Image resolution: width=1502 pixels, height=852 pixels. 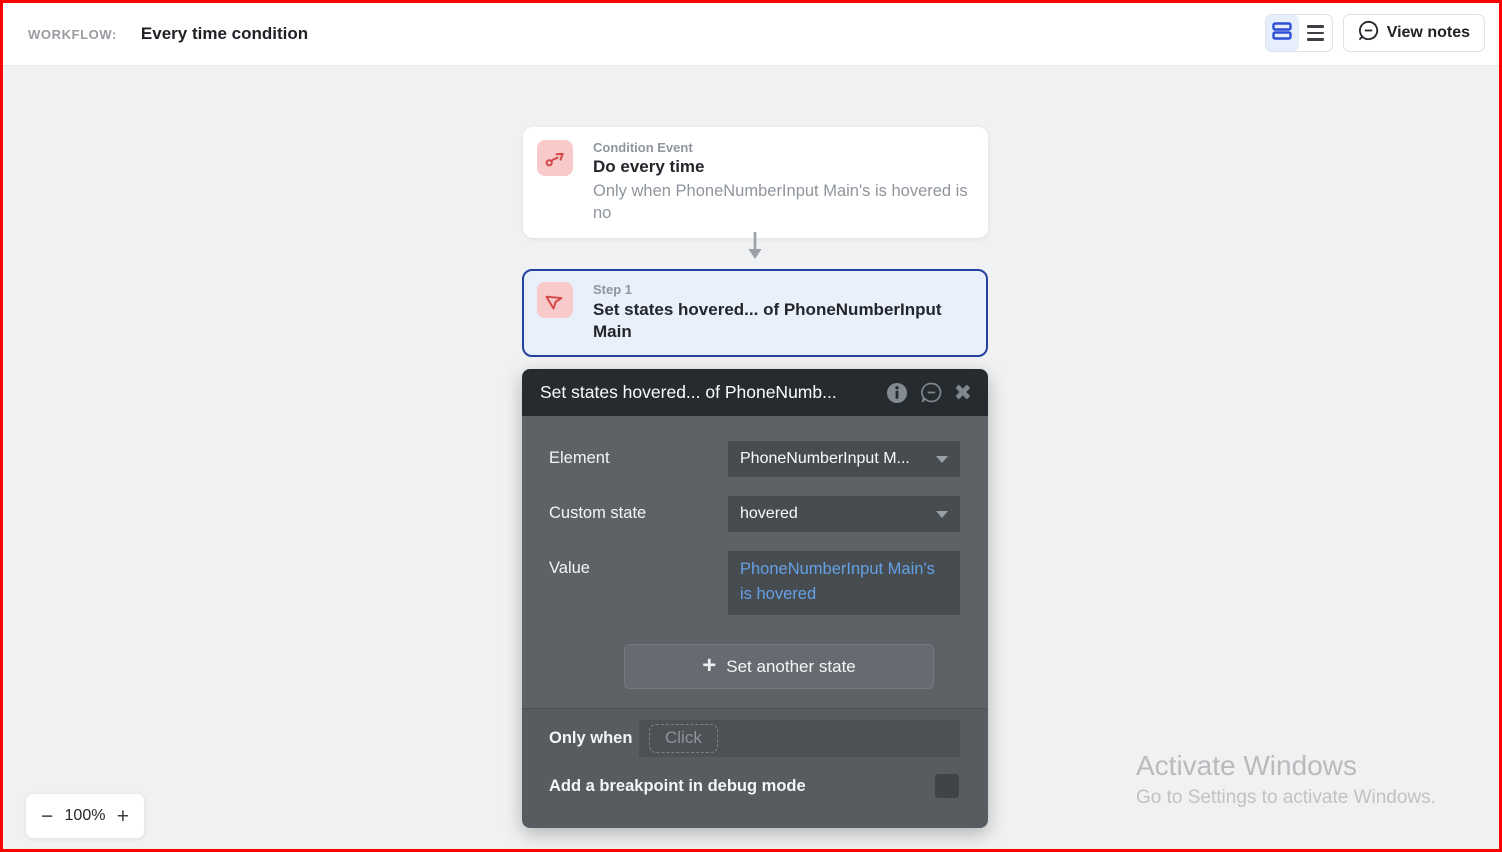 I want to click on view-notes-button: View notes, so click(x=1413, y=33).